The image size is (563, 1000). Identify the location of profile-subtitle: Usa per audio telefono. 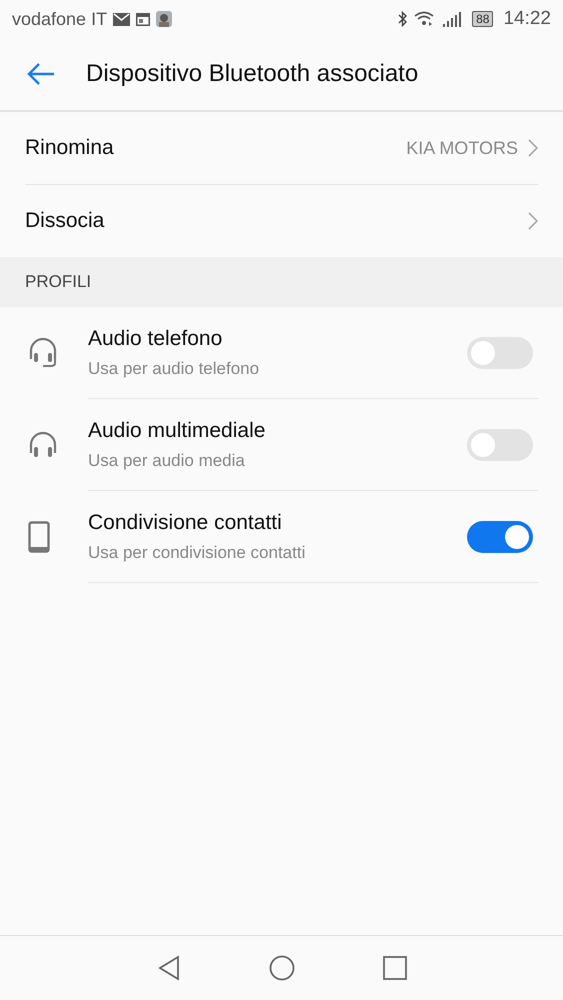
(174, 368).